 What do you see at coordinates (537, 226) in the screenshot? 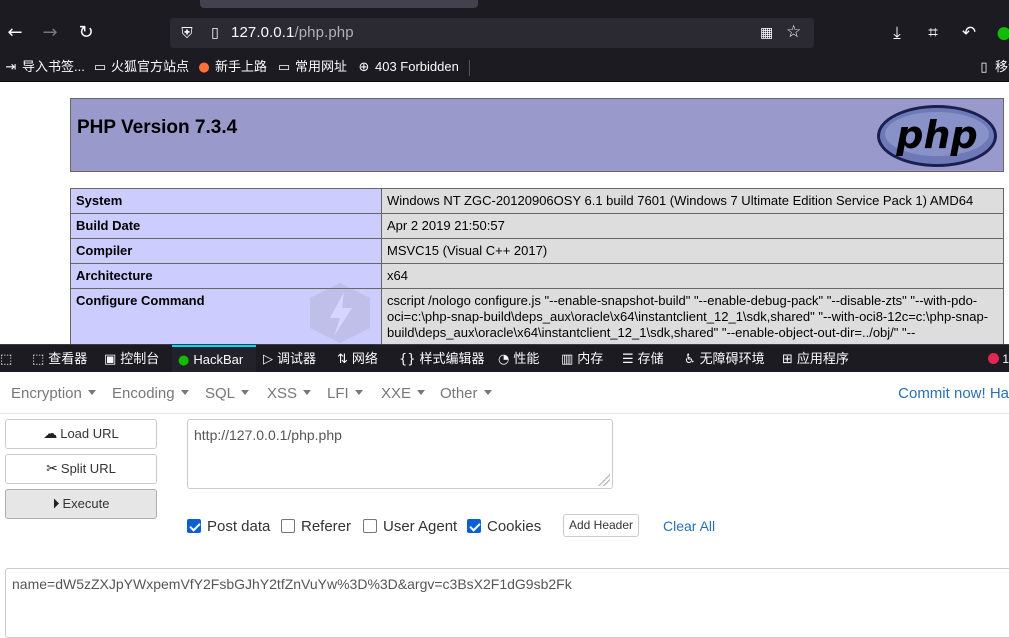
I see `table-row: Build Date Apr 2 2019 21:50:57` at bounding box center [537, 226].